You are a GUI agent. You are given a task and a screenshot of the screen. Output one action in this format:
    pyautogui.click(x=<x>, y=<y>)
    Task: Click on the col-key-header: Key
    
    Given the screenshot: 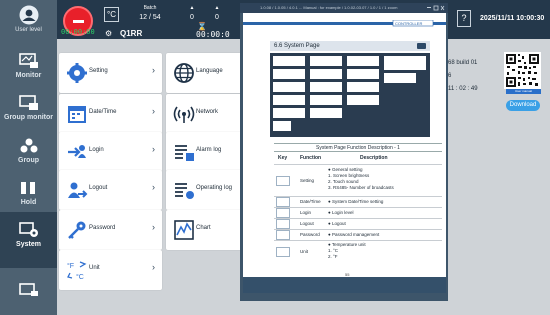 What is the action you would take?
    pyautogui.click(x=283, y=158)
    